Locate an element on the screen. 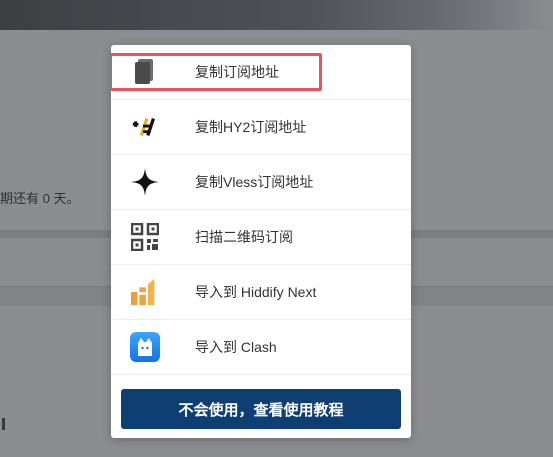  menu-item-copy-subscription: 复制订阅地址 is located at coordinates (261, 72).